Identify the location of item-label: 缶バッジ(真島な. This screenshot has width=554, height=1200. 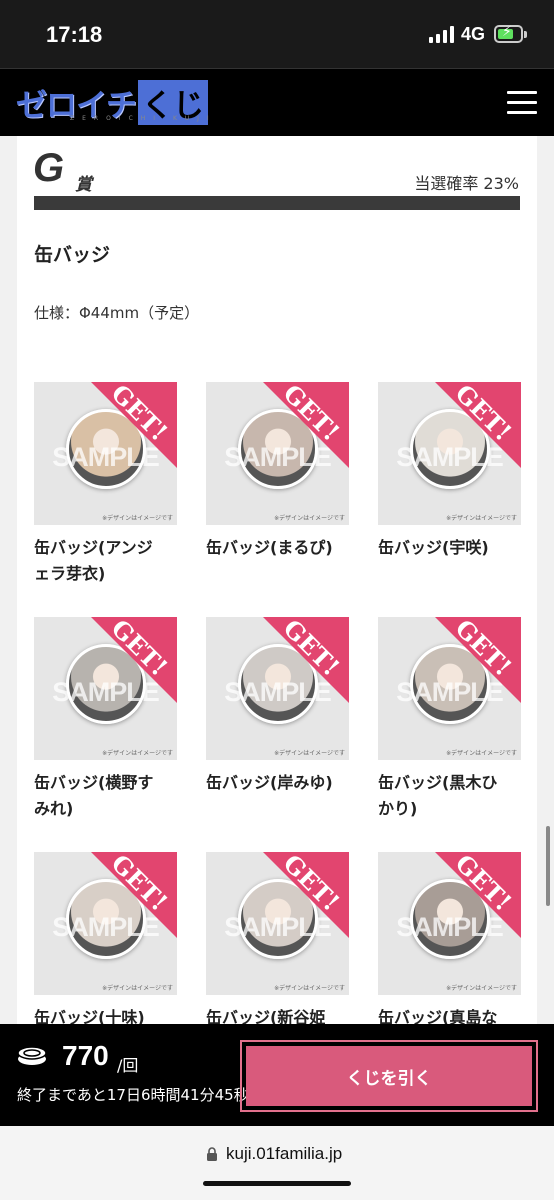
(449, 1014).